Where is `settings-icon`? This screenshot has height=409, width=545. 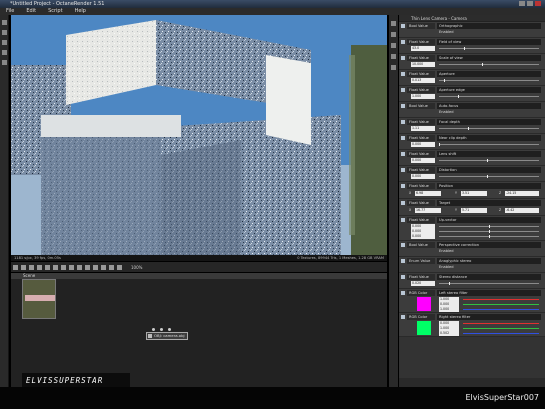 settings-icon is located at coordinates (4, 62).